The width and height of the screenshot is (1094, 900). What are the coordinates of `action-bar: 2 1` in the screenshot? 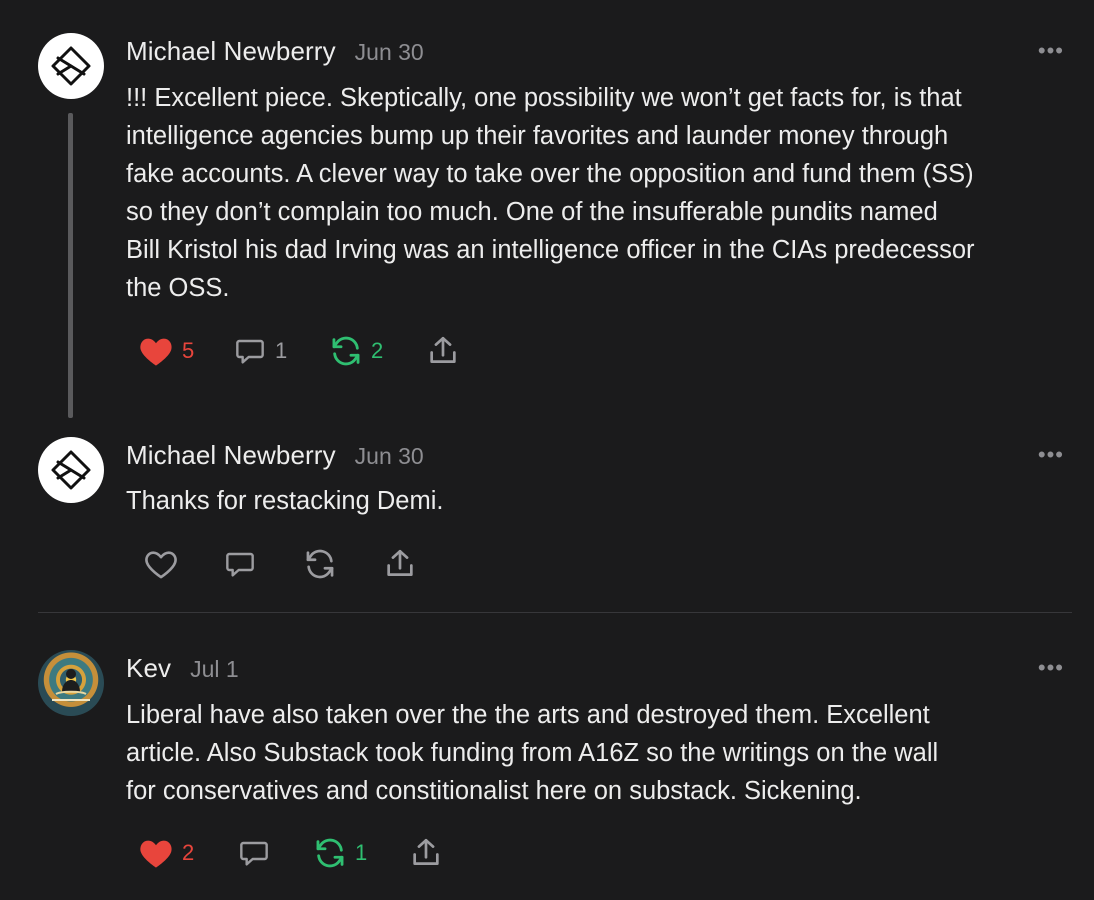 It's located at (290, 853).